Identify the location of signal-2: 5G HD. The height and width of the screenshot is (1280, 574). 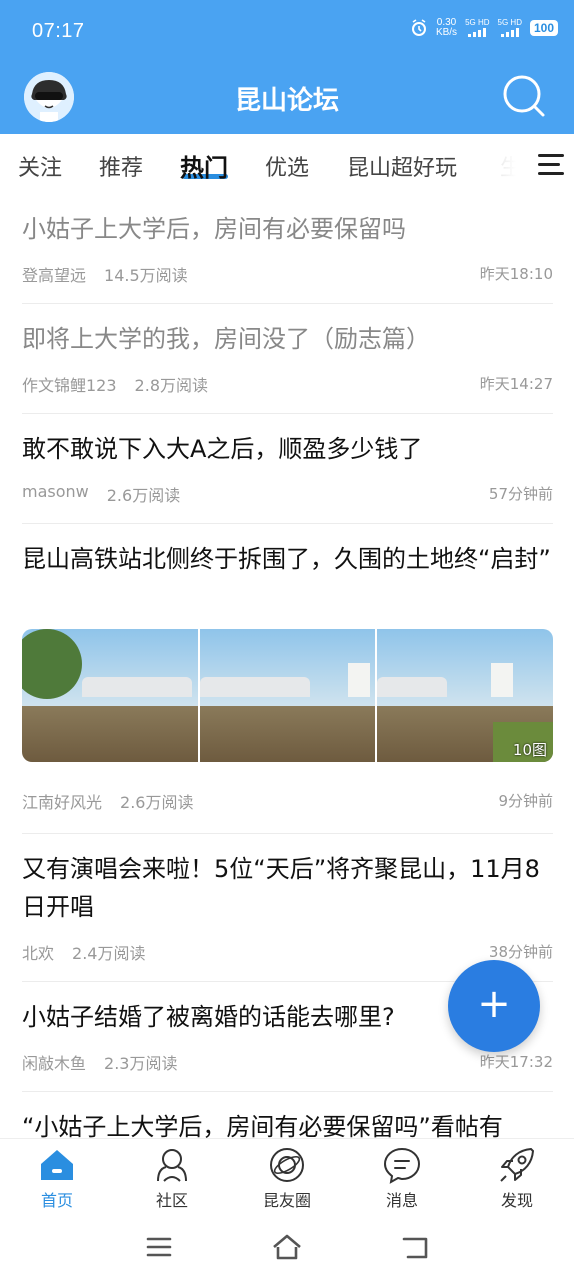
(510, 28).